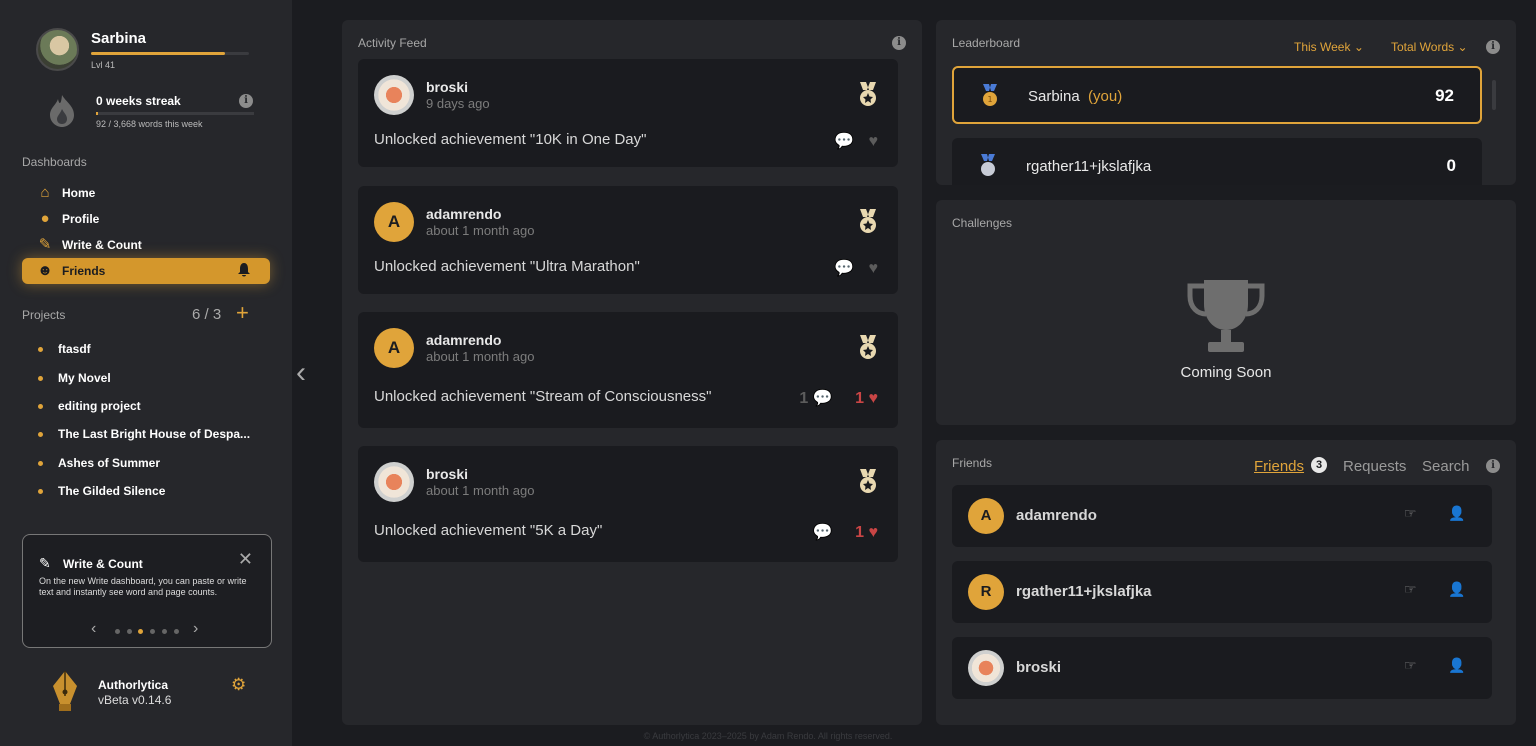 The height and width of the screenshot is (746, 1536). I want to click on silver-medal-icon, so click(988, 165).